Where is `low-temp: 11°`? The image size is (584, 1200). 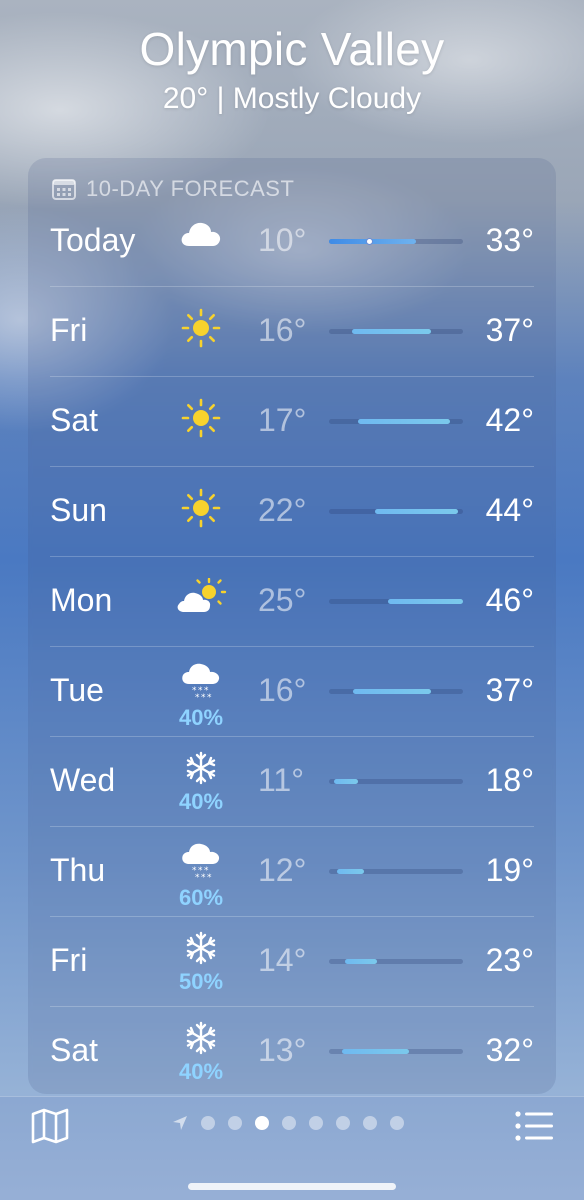 low-temp: 11° is located at coordinates (281, 780).